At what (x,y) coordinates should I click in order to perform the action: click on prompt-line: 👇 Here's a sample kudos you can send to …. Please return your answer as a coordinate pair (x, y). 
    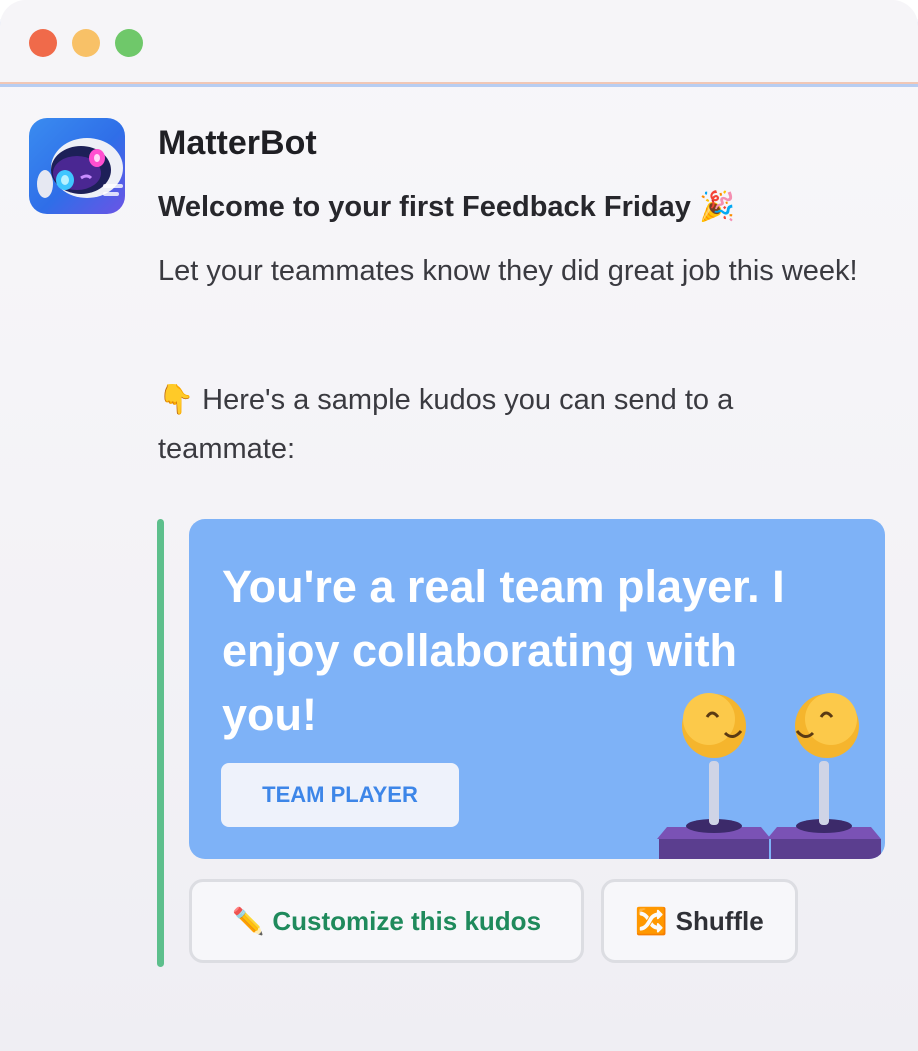
    Looking at the image, I should click on (508, 425).